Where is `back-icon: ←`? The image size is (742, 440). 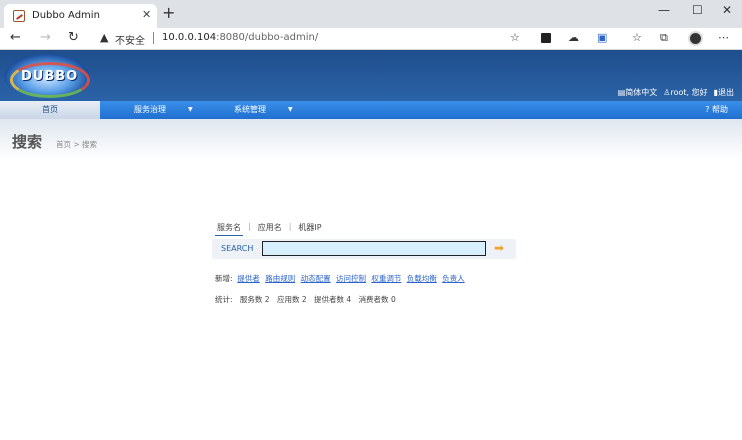
back-icon: ← is located at coordinates (15, 38).